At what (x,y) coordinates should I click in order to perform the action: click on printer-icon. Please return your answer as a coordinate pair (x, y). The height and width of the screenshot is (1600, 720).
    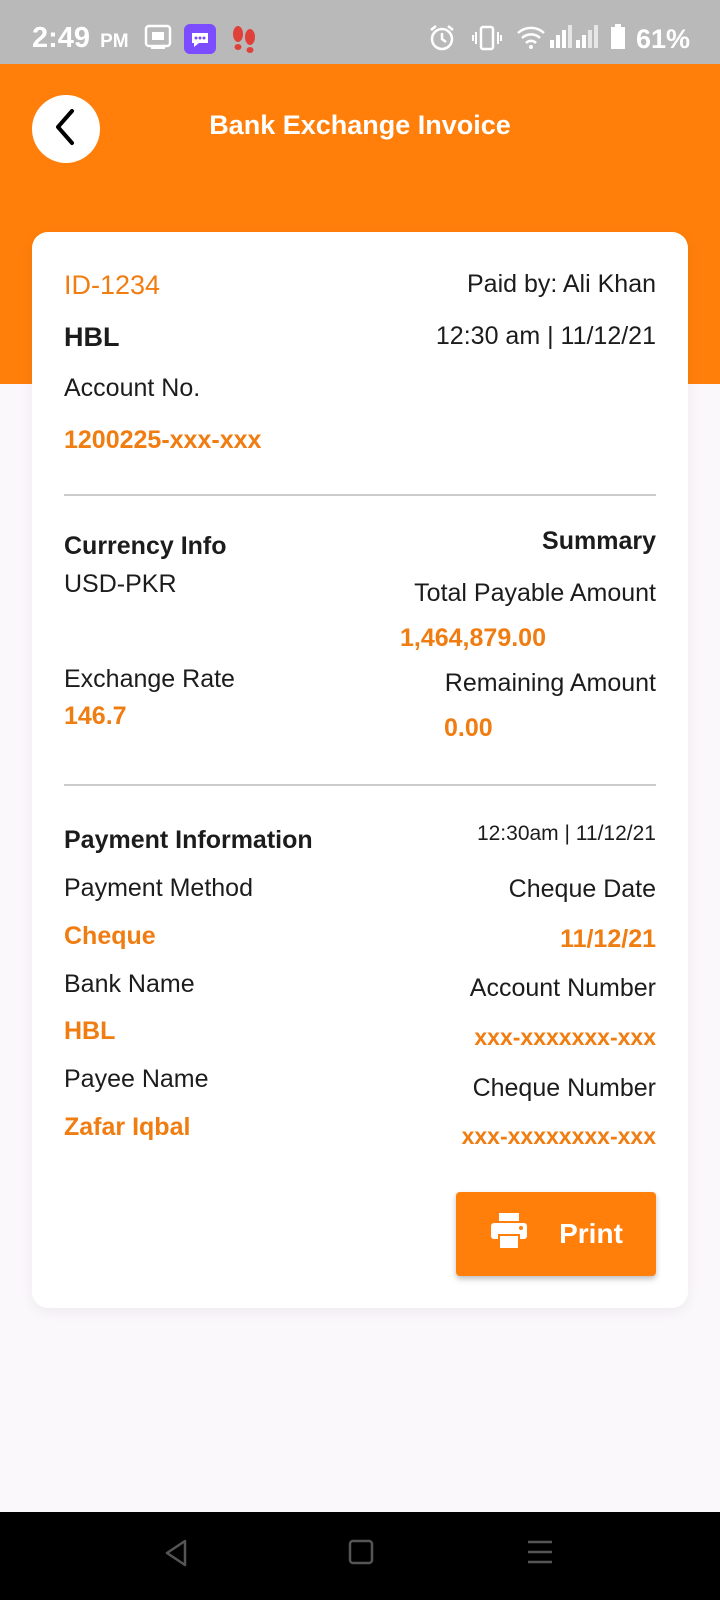
    Looking at the image, I should click on (524, 1234).